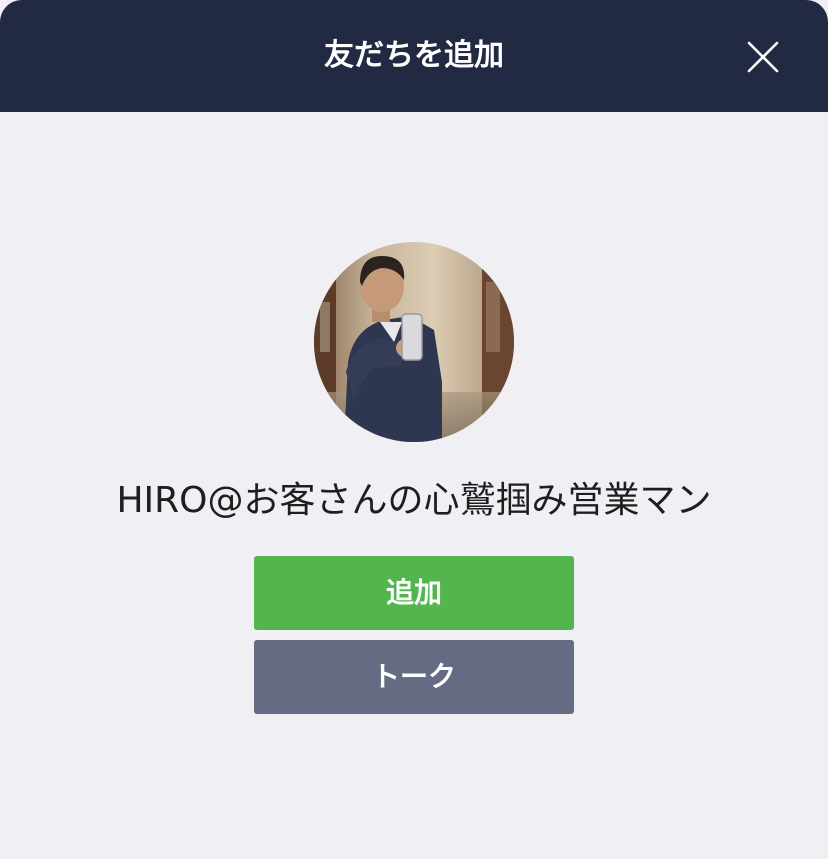 The height and width of the screenshot is (859, 828). I want to click on close-button, so click(763, 57).